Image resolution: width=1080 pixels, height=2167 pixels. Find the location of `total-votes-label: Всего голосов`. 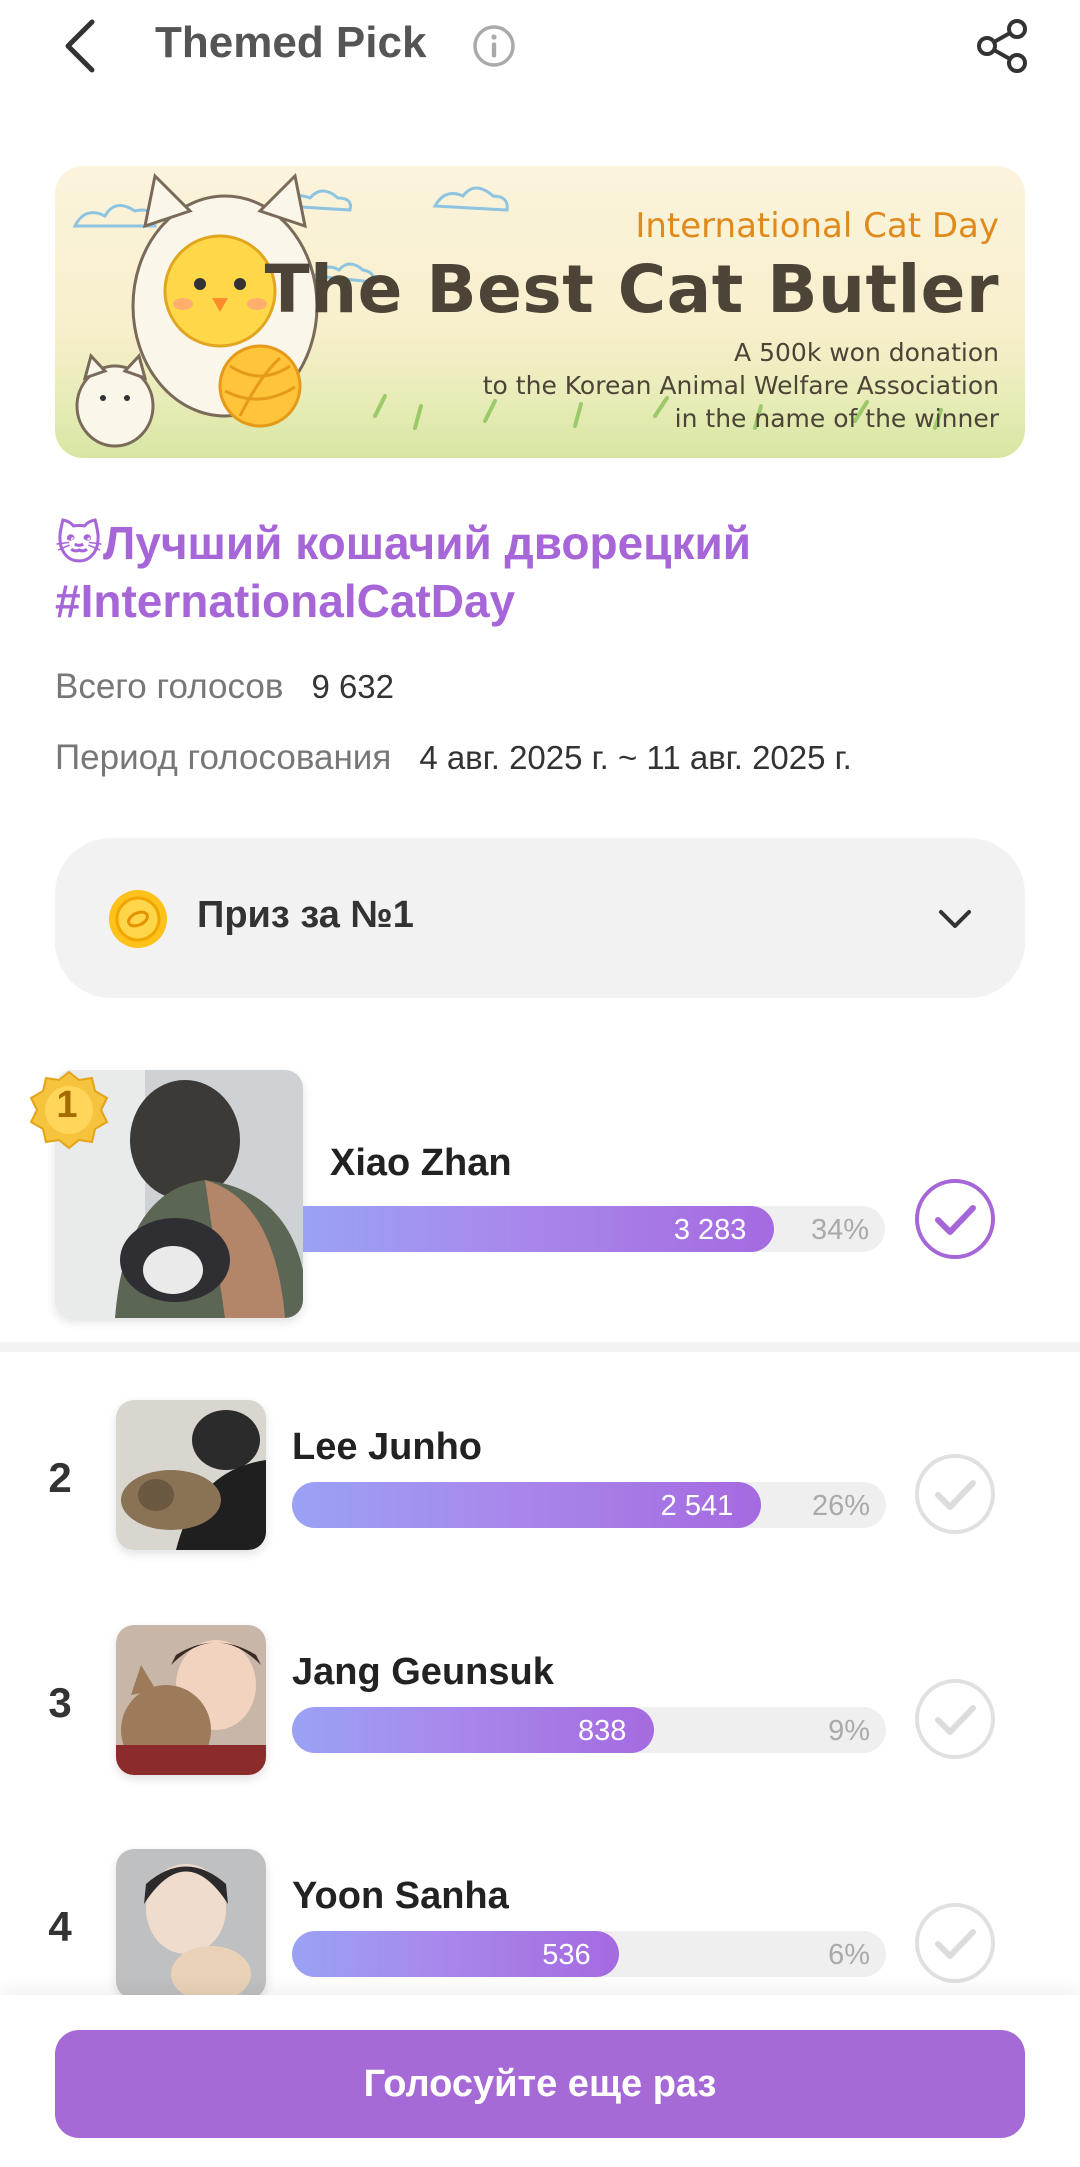

total-votes-label: Всего голосов is located at coordinates (169, 686).